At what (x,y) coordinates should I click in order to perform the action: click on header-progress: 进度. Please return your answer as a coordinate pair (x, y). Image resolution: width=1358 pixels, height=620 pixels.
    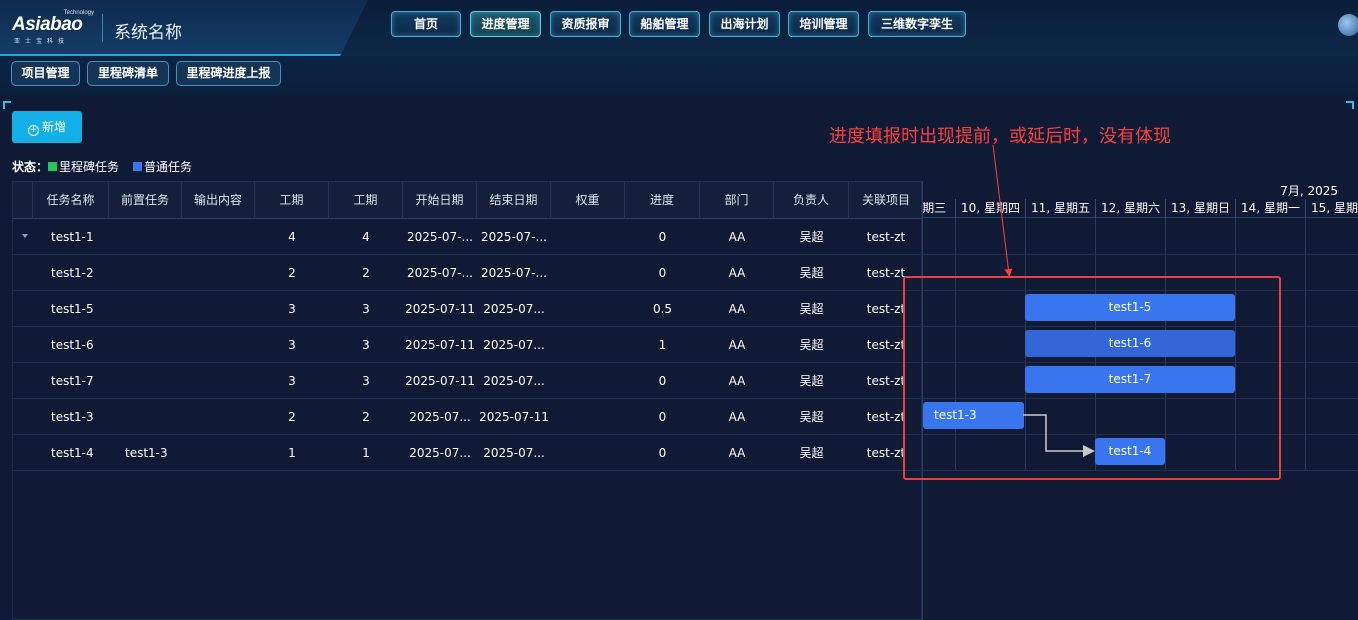
    Looking at the image, I should click on (662, 200).